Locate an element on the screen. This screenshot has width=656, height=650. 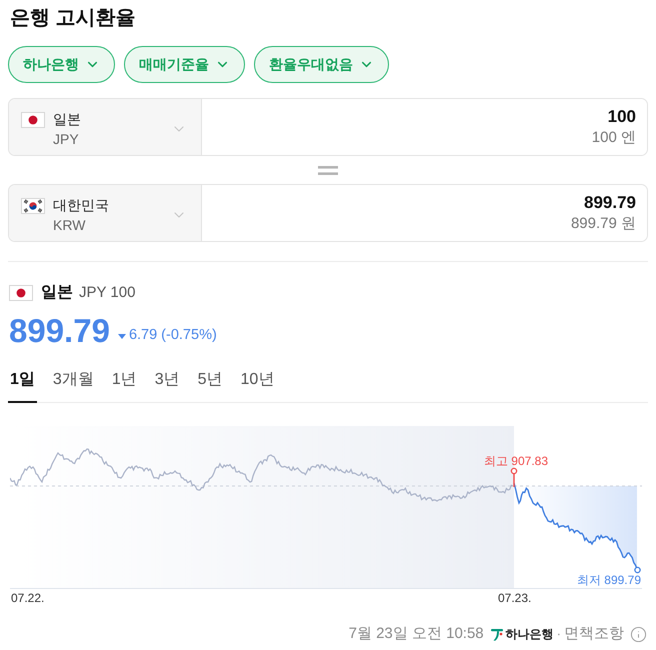
rate-change: 6.79 (-0.75%) is located at coordinates (172, 336).